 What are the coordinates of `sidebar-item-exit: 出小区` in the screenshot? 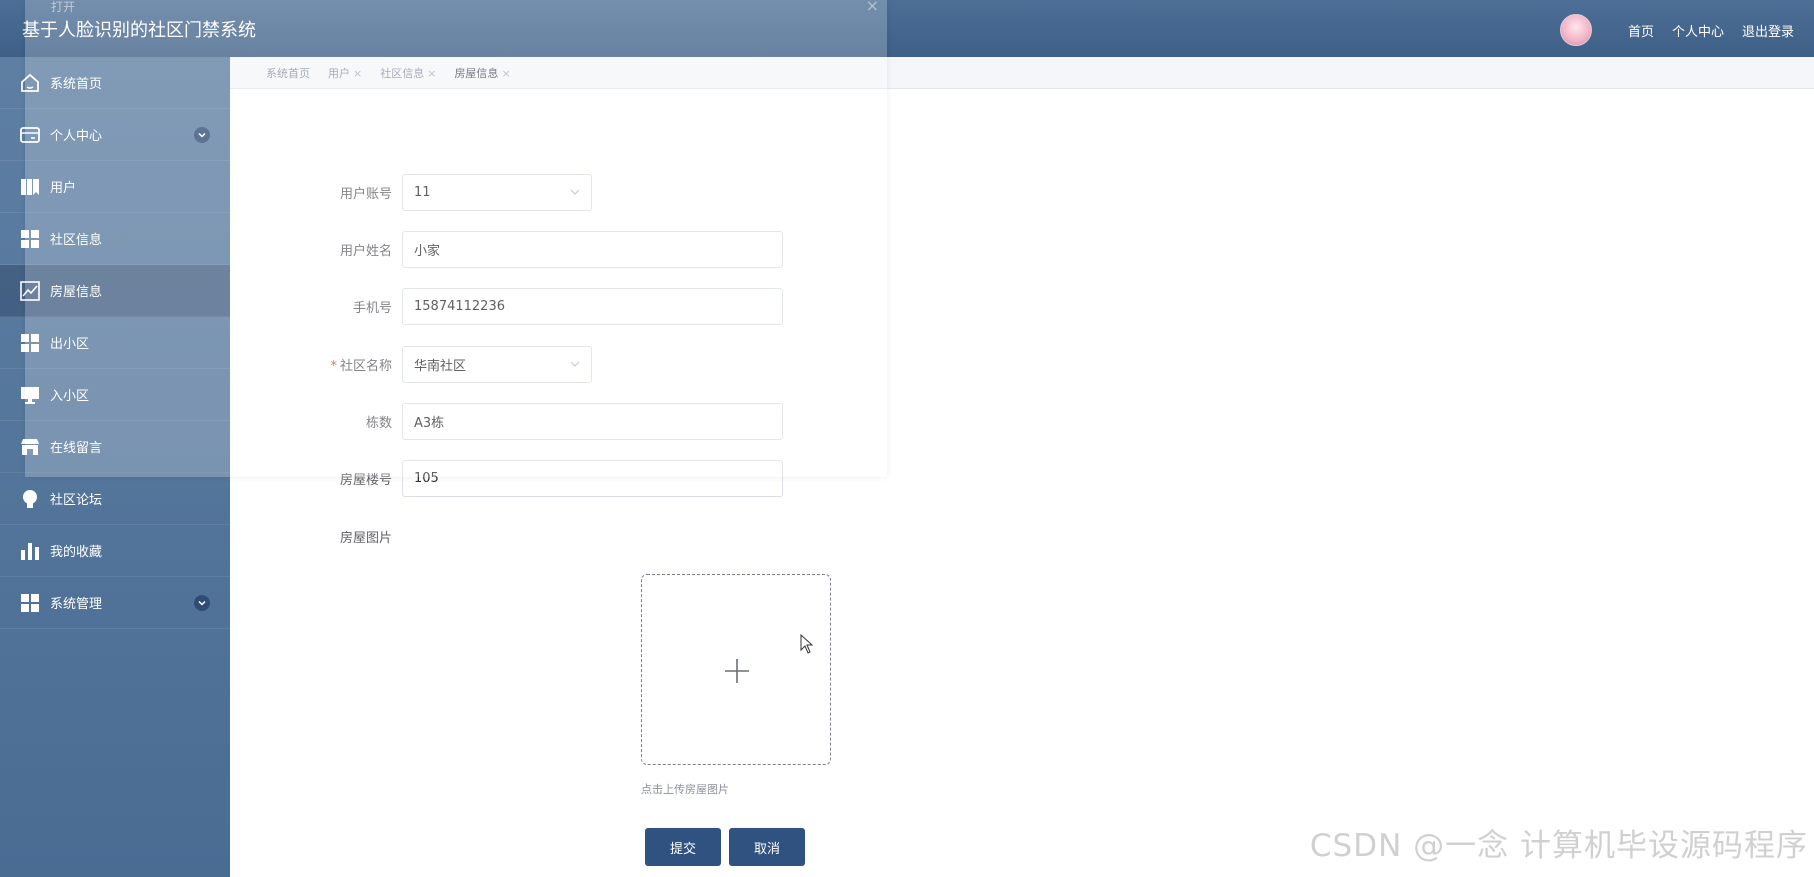 It's located at (115, 343).